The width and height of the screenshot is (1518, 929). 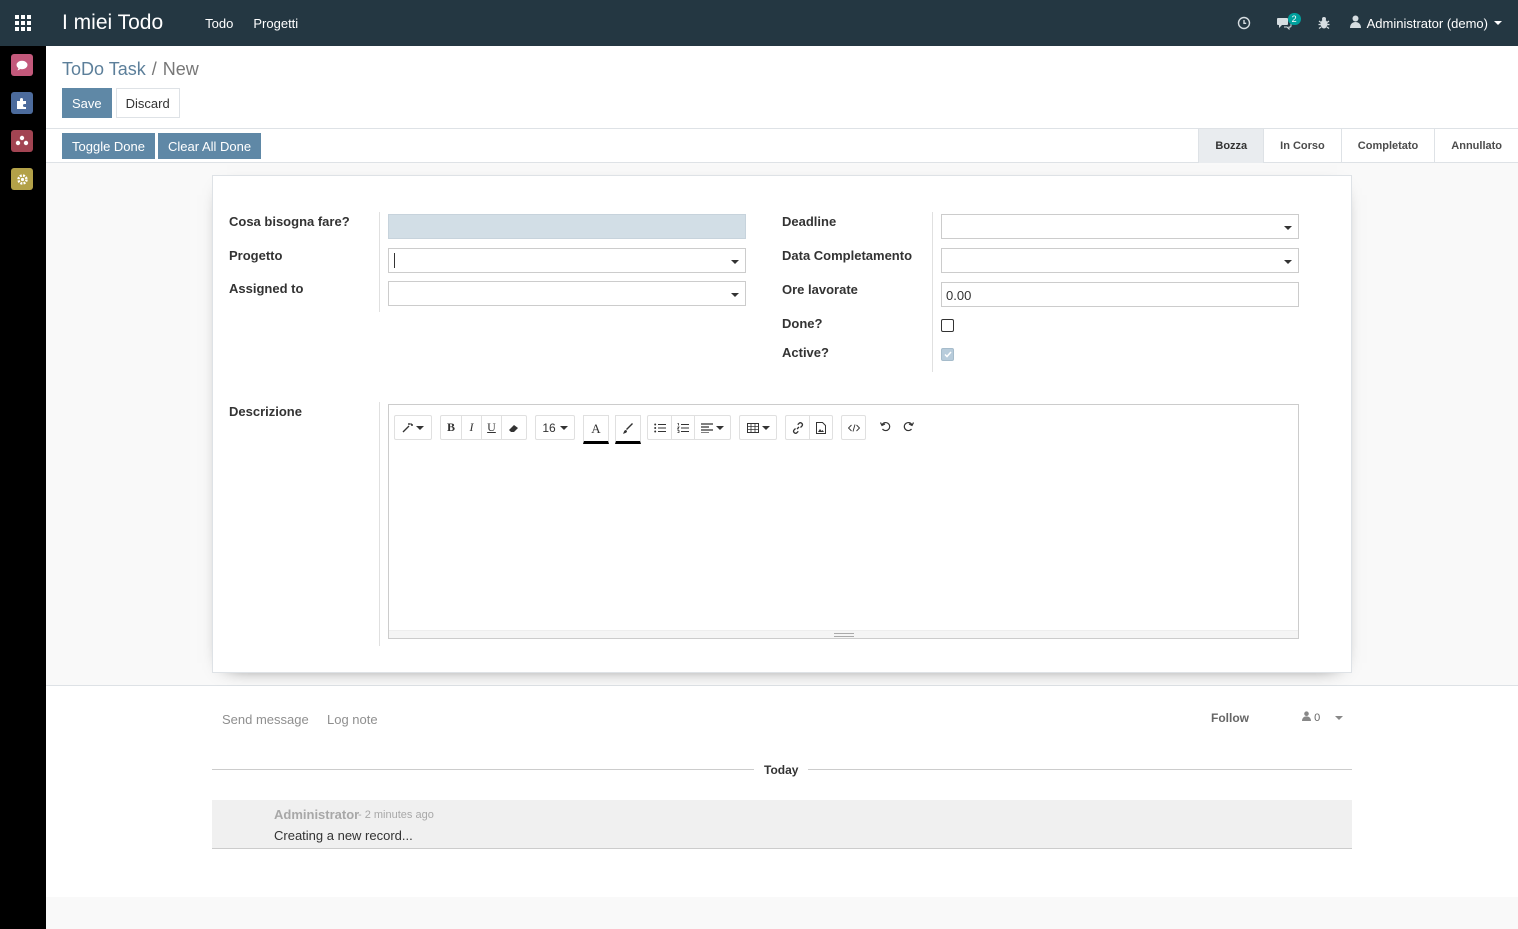 What do you see at coordinates (781, 770) in the screenshot?
I see `day-separator-label: Today` at bounding box center [781, 770].